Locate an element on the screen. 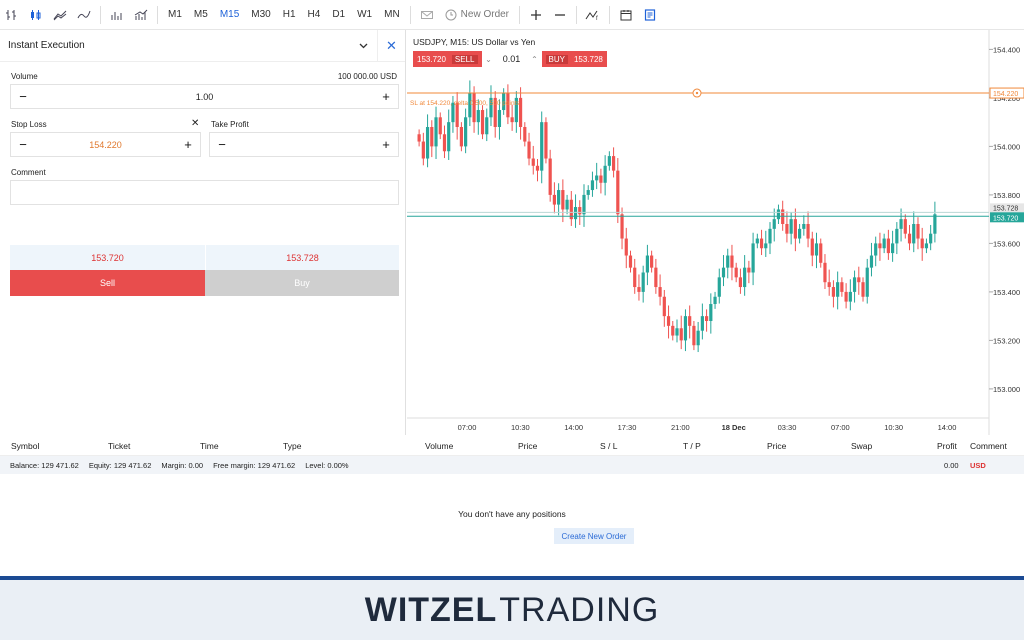 The height and width of the screenshot is (640, 1024). one-click-buy-price: 153.728 is located at coordinates (588, 59).